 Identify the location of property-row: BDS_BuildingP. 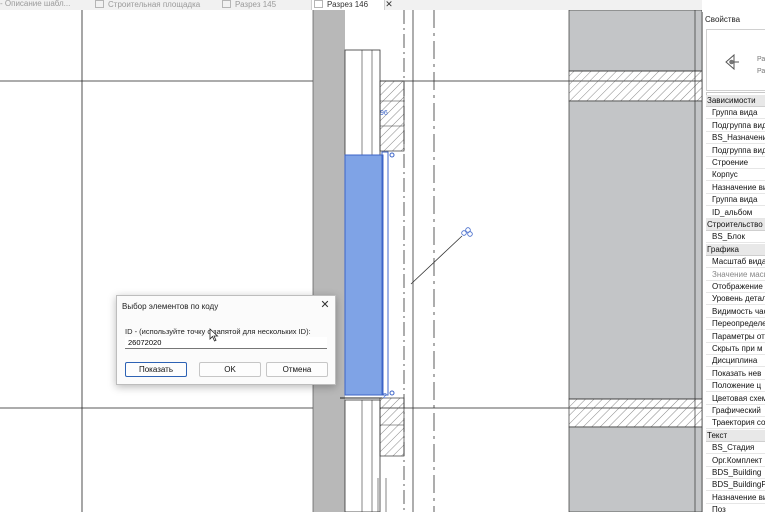
(735, 485).